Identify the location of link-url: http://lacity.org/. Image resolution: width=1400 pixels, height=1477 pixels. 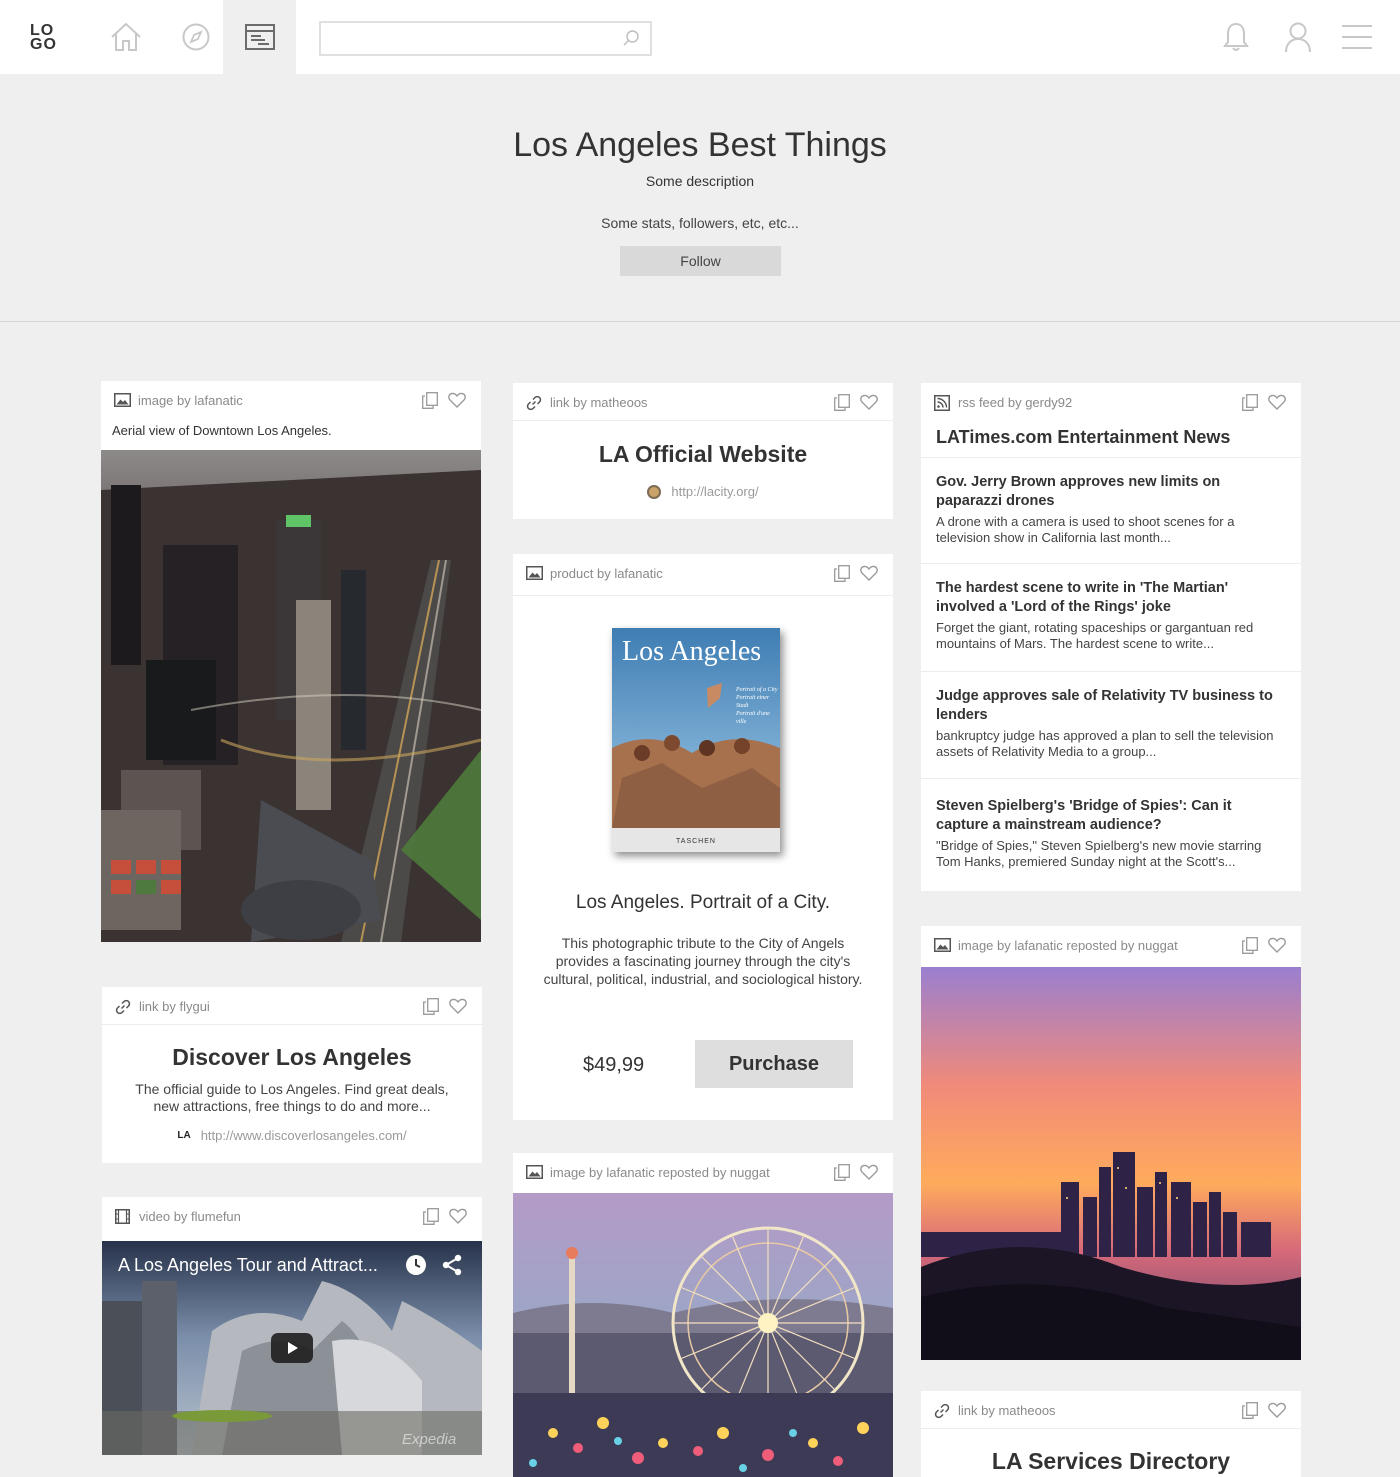
(714, 491).